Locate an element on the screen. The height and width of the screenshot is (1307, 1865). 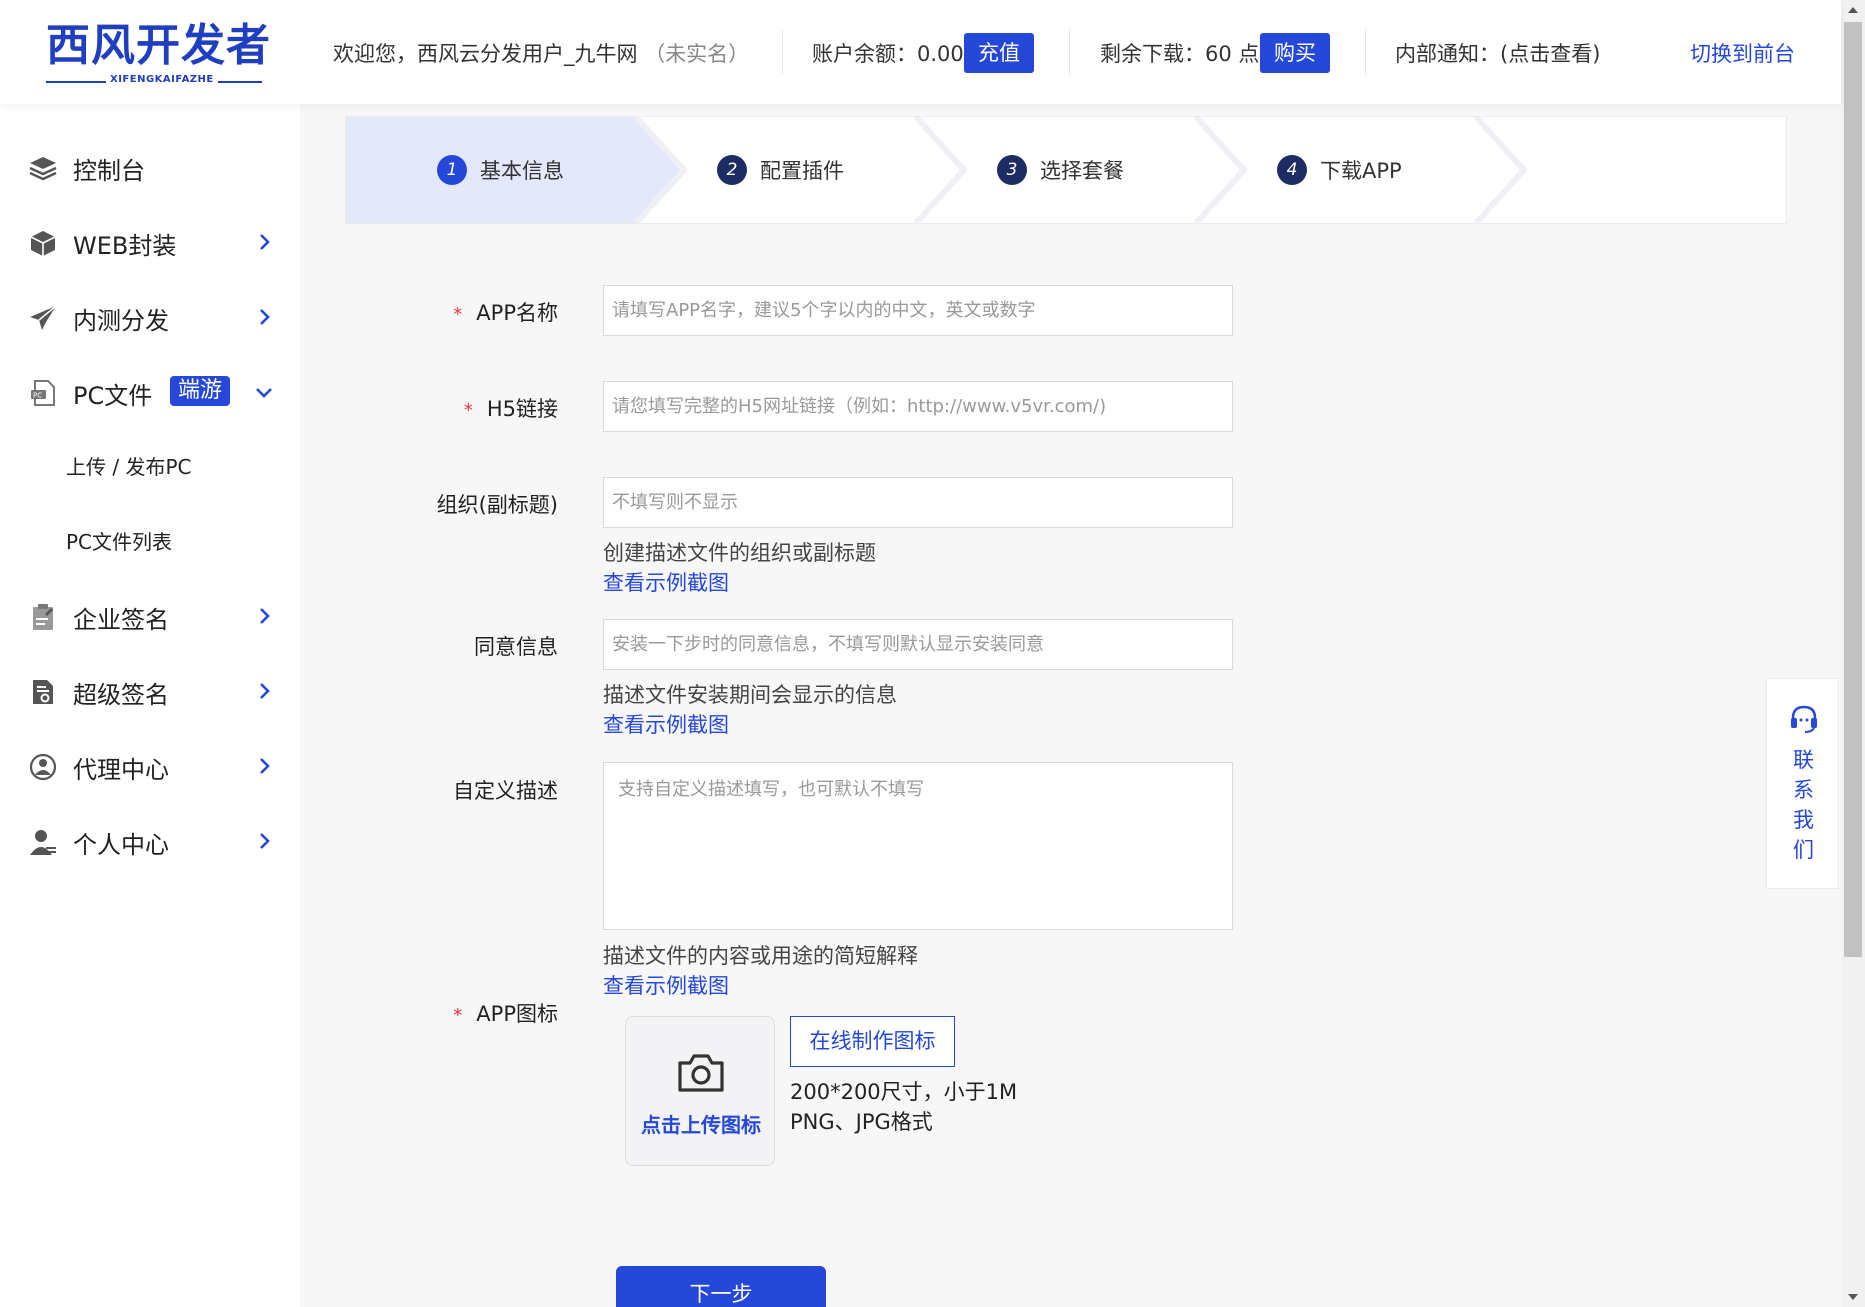
sidebar-item-web-wrap: WEB封装 is located at coordinates (150, 242).